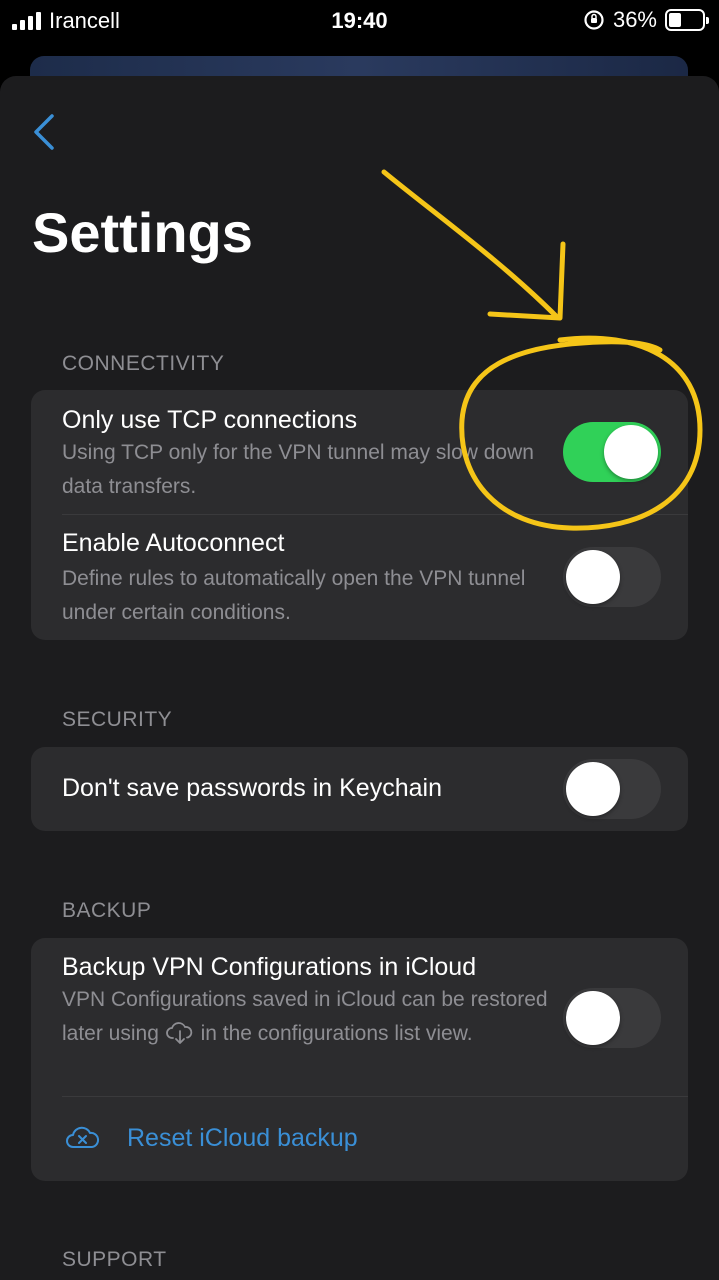  I want to click on cloud-x-icon, so click(83, 1137).